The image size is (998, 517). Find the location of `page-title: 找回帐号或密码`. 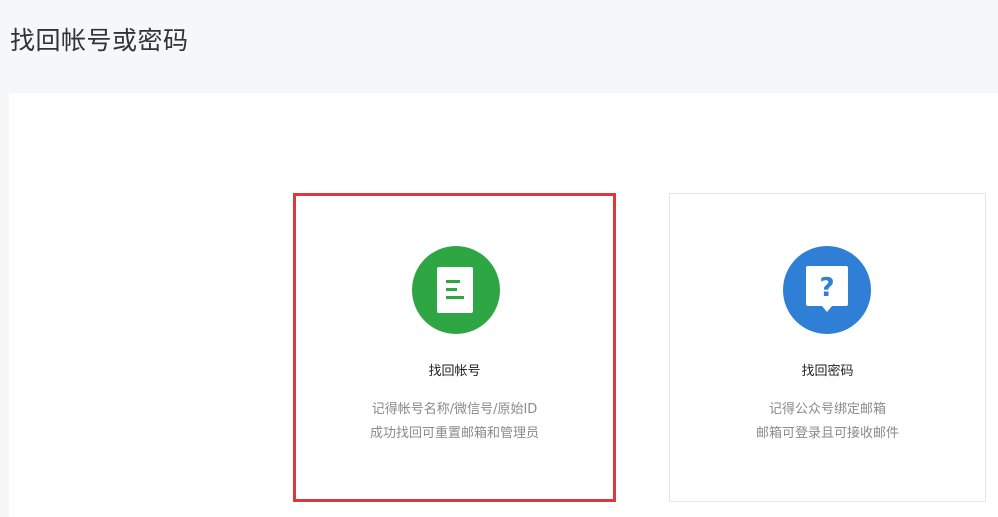

page-title: 找回帐号或密码 is located at coordinates (99, 40).